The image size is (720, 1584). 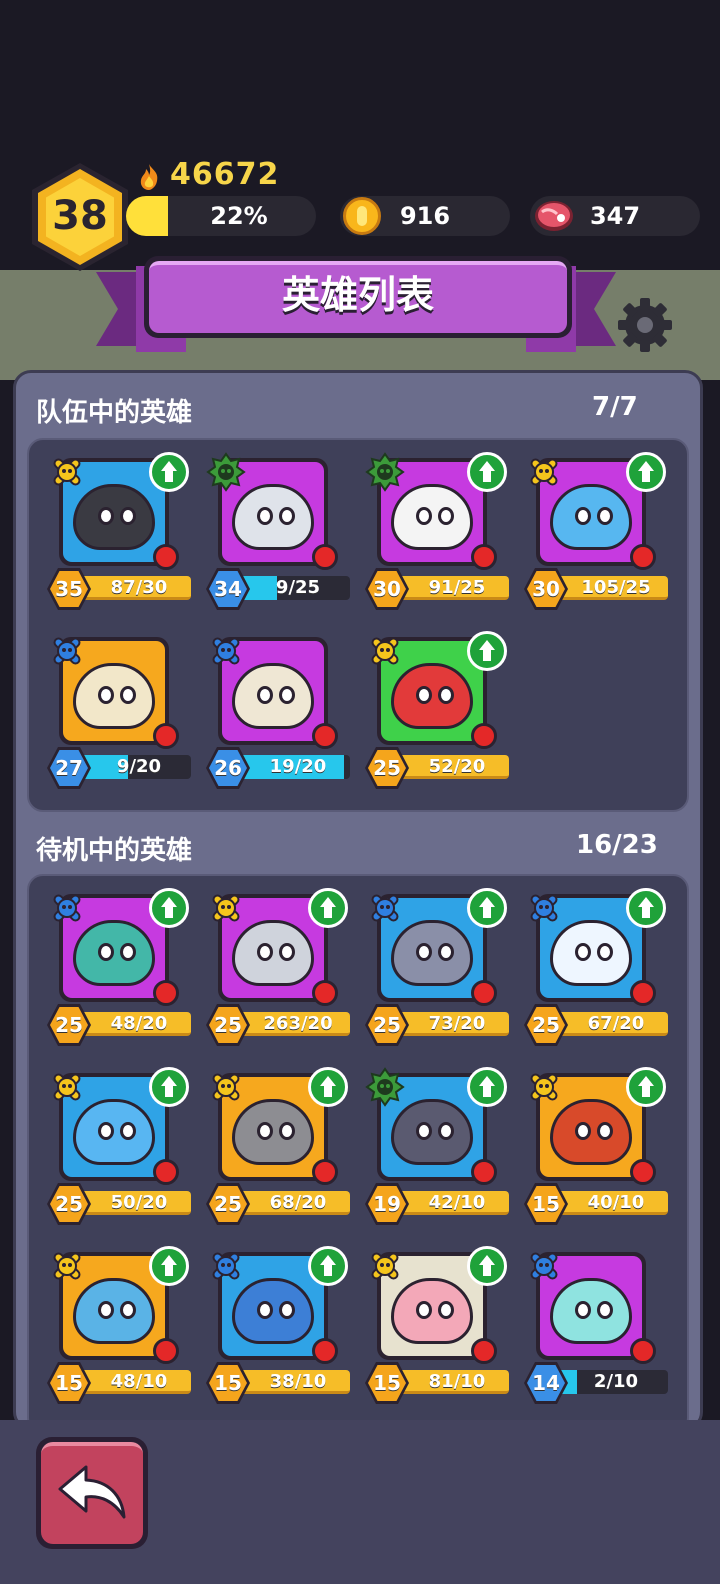 I want to click on hero-shard-progress-text: 19/20, so click(x=298, y=766).